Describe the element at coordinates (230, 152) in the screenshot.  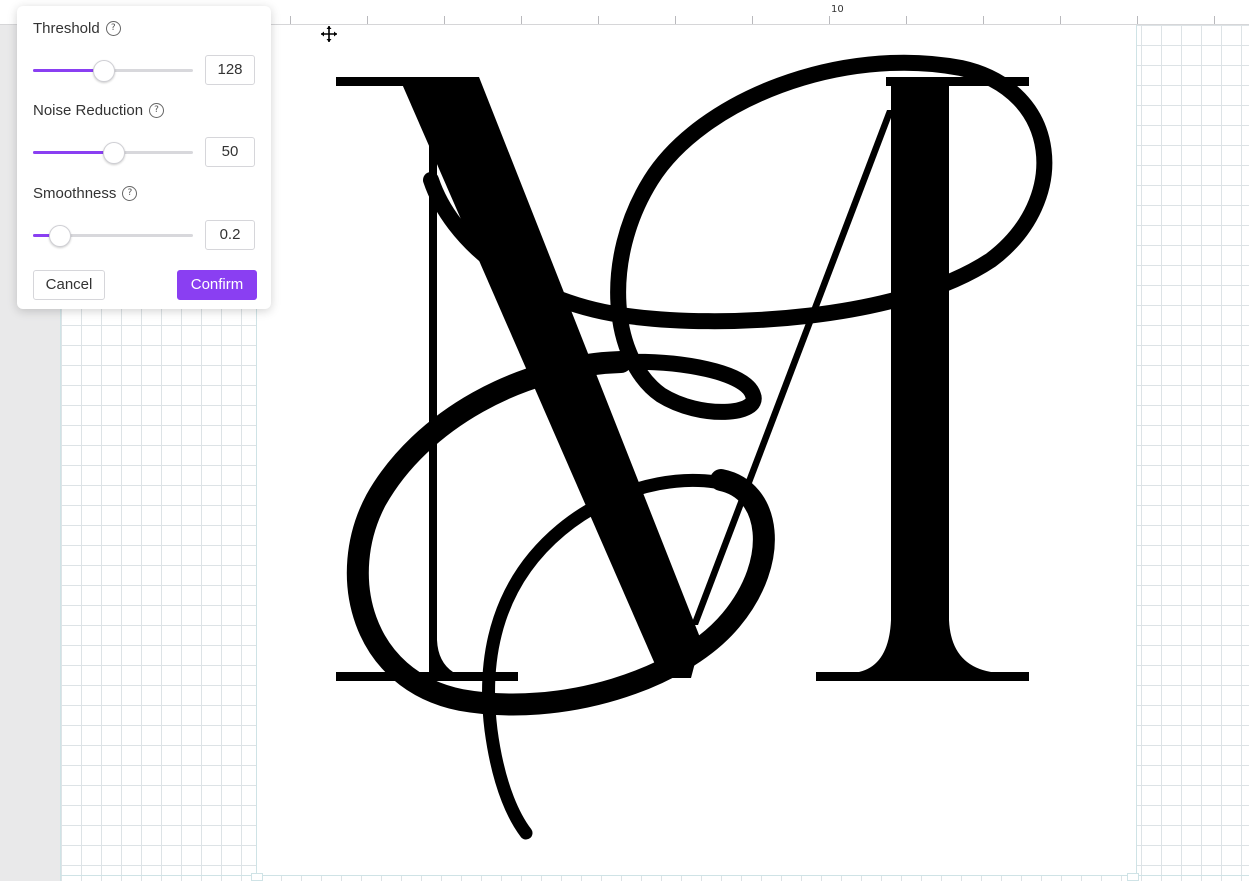
I see `noise-reduction-input: 50` at that location.